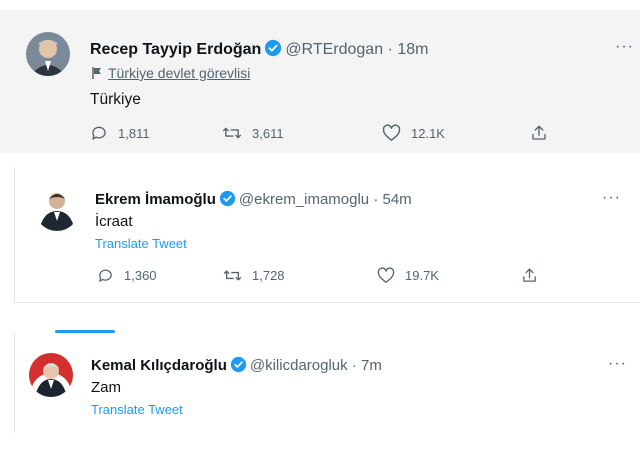  What do you see at coordinates (330, 134) in the screenshot?
I see `tweet-actions: 1,811 3,611 12.1K` at bounding box center [330, 134].